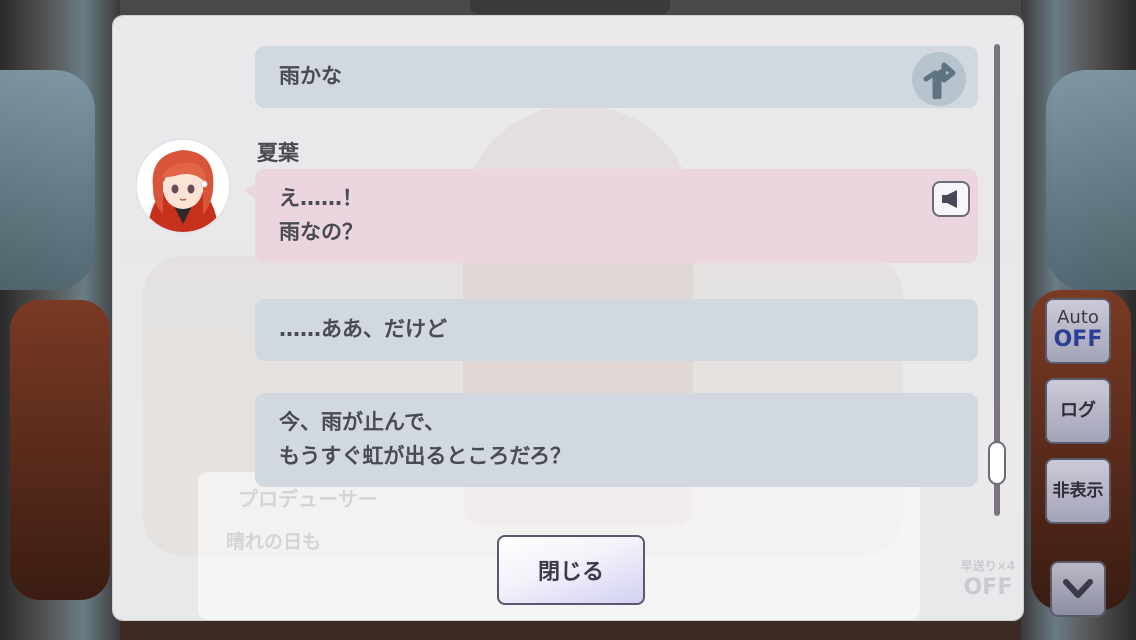 The width and height of the screenshot is (1136, 640). I want to click on voice-replay-button, so click(951, 199).